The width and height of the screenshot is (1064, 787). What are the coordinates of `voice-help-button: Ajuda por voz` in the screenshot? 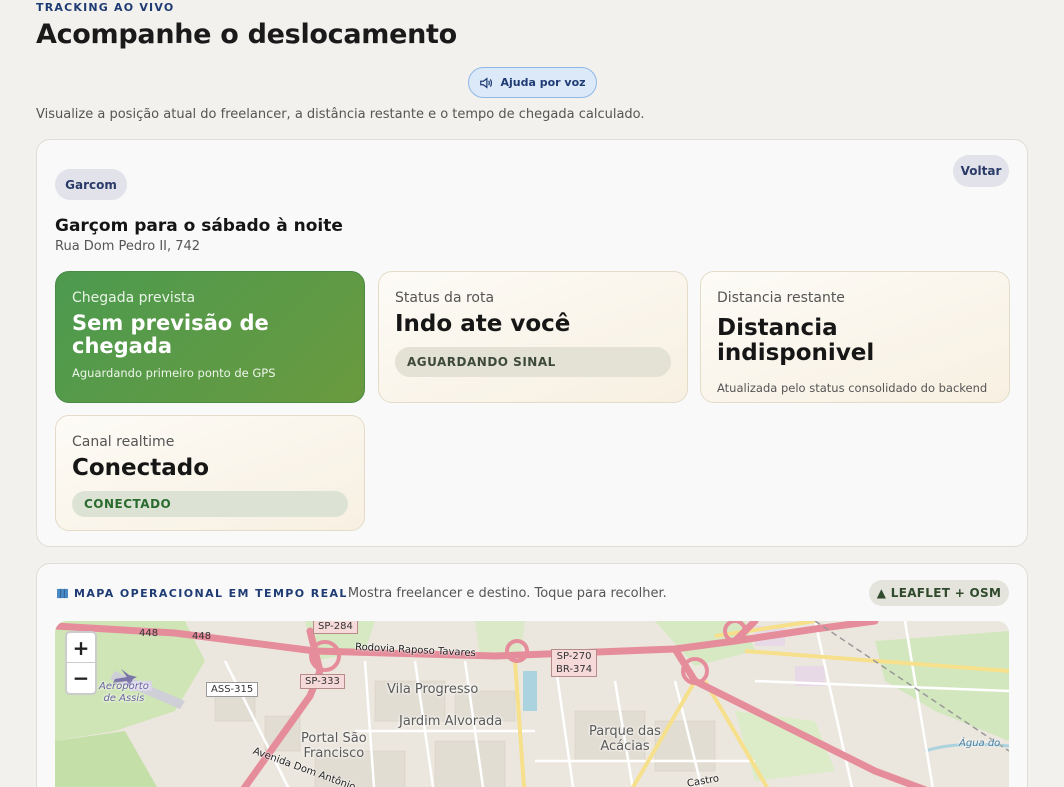 It's located at (532, 82).